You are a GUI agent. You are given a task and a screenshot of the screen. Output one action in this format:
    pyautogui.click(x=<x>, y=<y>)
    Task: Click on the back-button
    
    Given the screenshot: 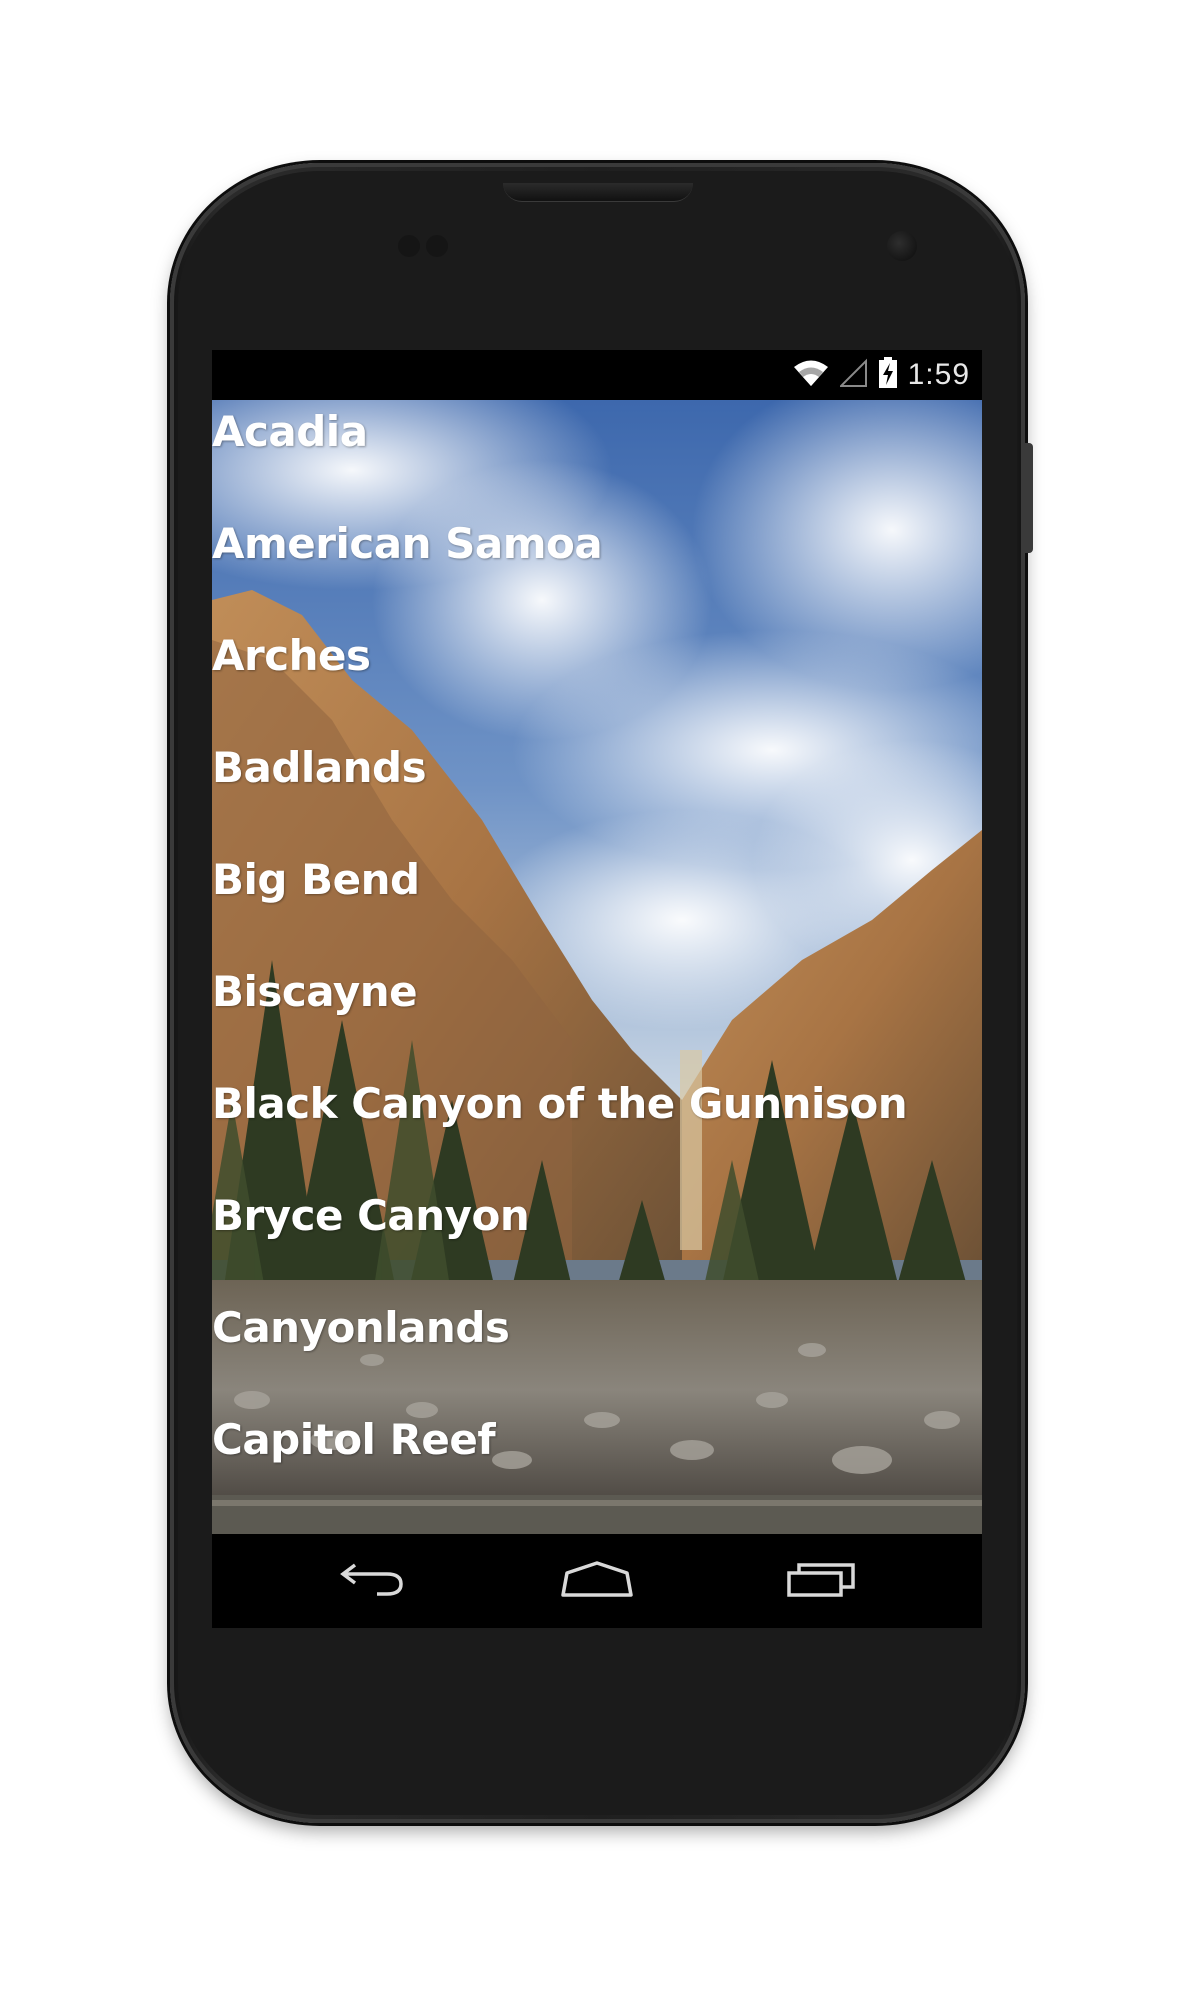 What is the action you would take?
    pyautogui.click(x=372, y=1581)
    